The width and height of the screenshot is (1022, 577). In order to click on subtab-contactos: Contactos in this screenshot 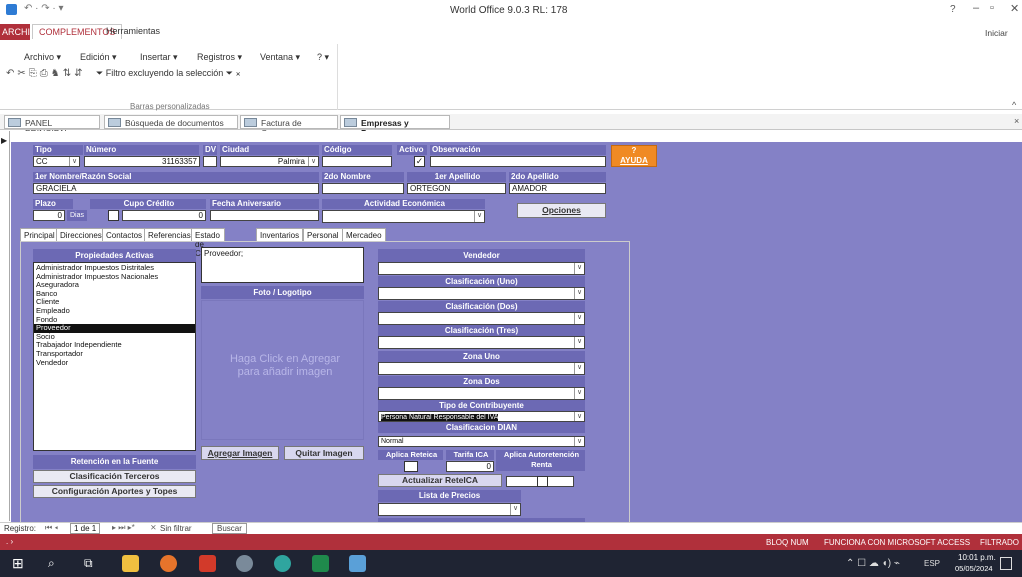, I will do `click(124, 235)`.